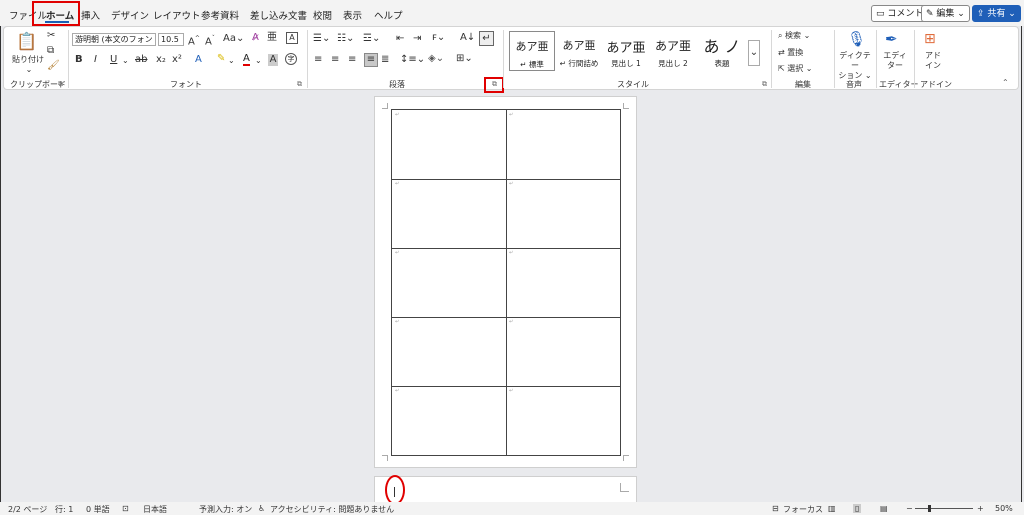  What do you see at coordinates (225, 509) in the screenshot?
I see `text-predictions: 予測入力: オン` at bounding box center [225, 509].